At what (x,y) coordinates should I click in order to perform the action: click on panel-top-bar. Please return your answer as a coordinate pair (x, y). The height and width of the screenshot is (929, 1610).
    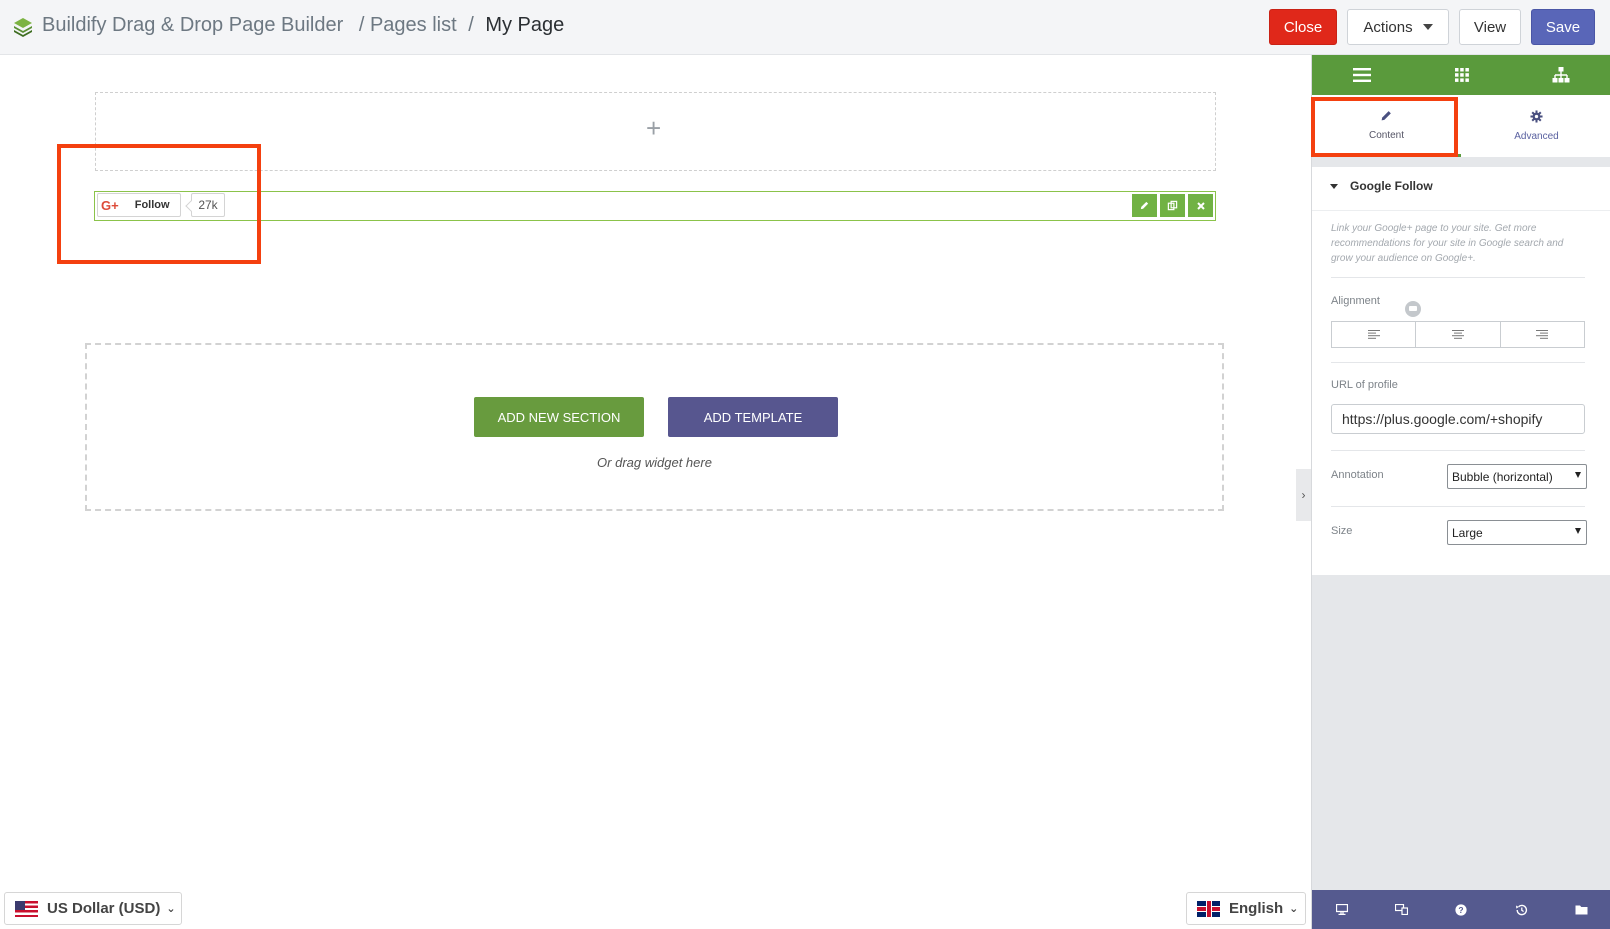
    Looking at the image, I should click on (1461, 75).